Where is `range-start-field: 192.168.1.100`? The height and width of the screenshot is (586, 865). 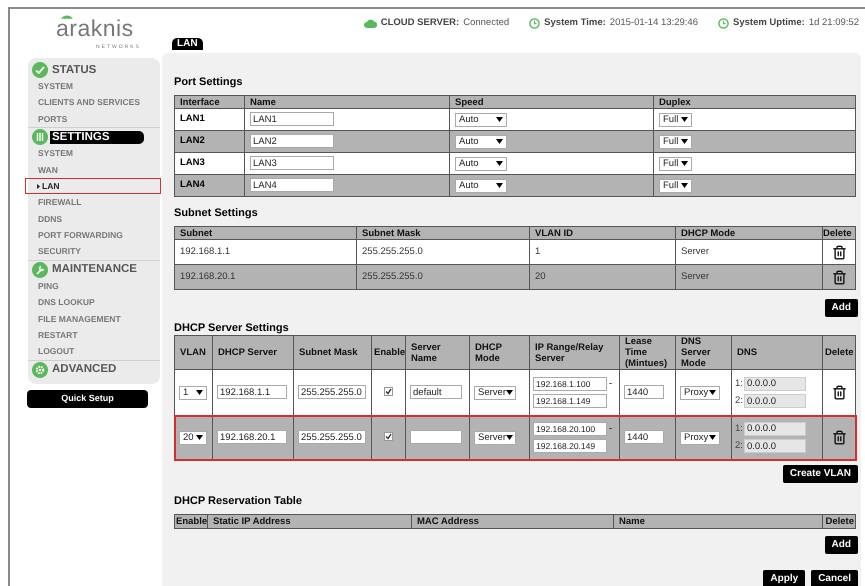
range-start-field: 192.168.1.100 is located at coordinates (570, 384).